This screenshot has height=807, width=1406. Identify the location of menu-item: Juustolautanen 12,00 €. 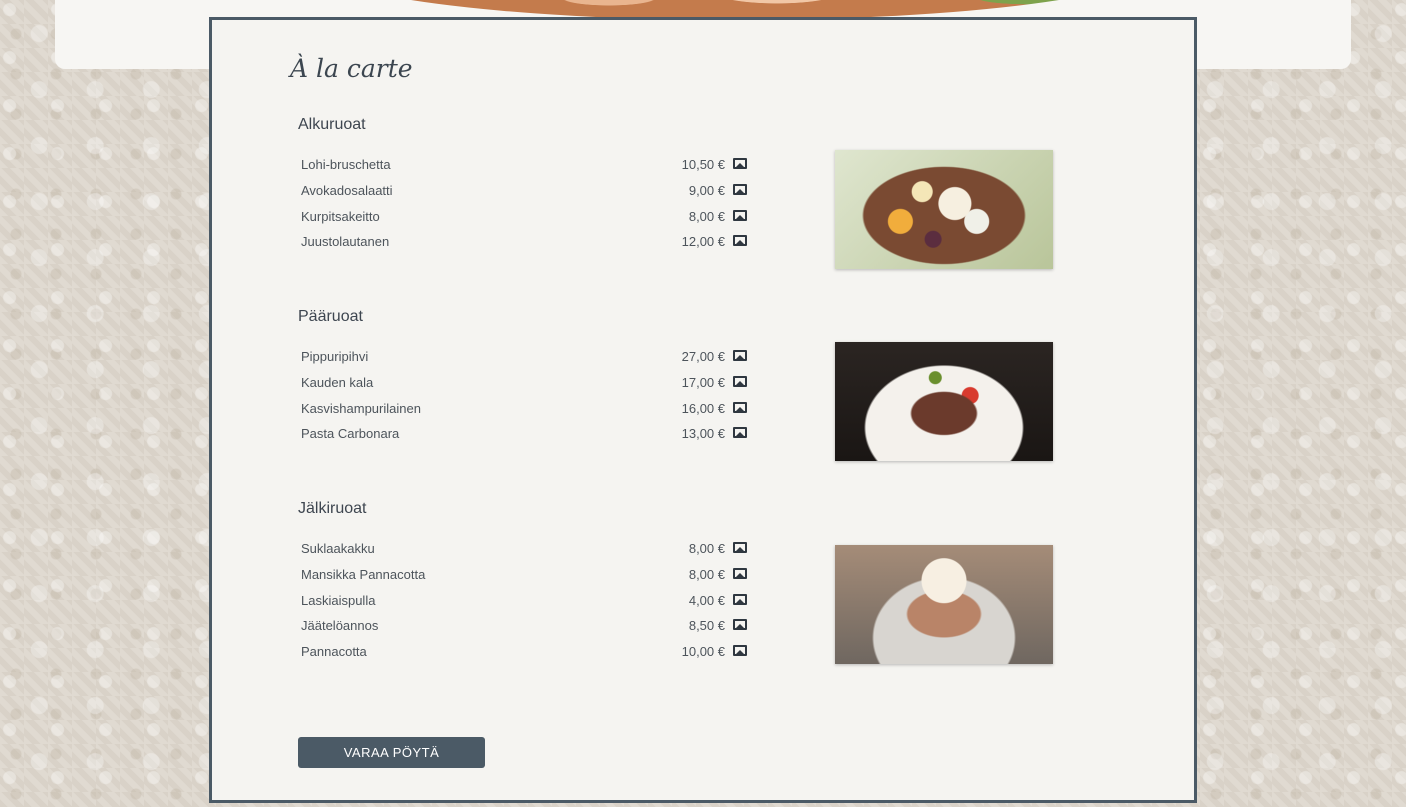
(524, 246).